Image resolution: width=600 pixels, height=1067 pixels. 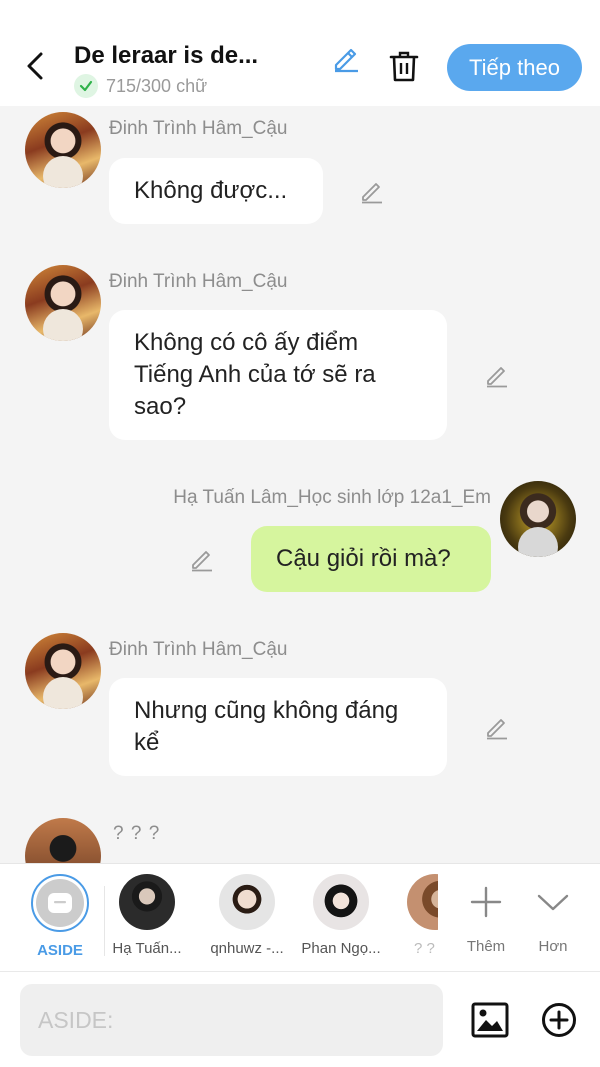 I want to click on character-label: ? ?, so click(x=424, y=948).